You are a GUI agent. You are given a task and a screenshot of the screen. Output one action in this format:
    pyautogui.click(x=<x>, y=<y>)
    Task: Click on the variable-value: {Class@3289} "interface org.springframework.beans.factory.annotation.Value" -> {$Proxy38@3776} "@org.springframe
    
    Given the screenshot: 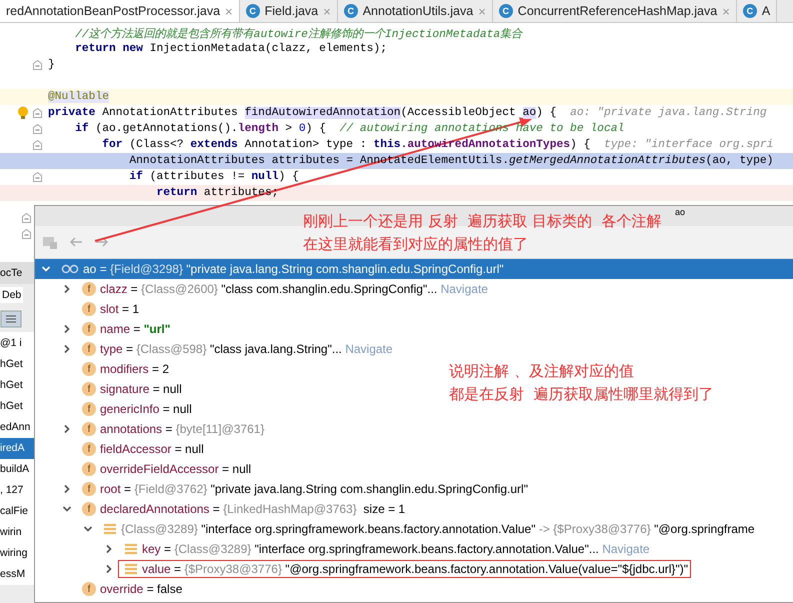 What is the action you would take?
    pyautogui.click(x=438, y=529)
    